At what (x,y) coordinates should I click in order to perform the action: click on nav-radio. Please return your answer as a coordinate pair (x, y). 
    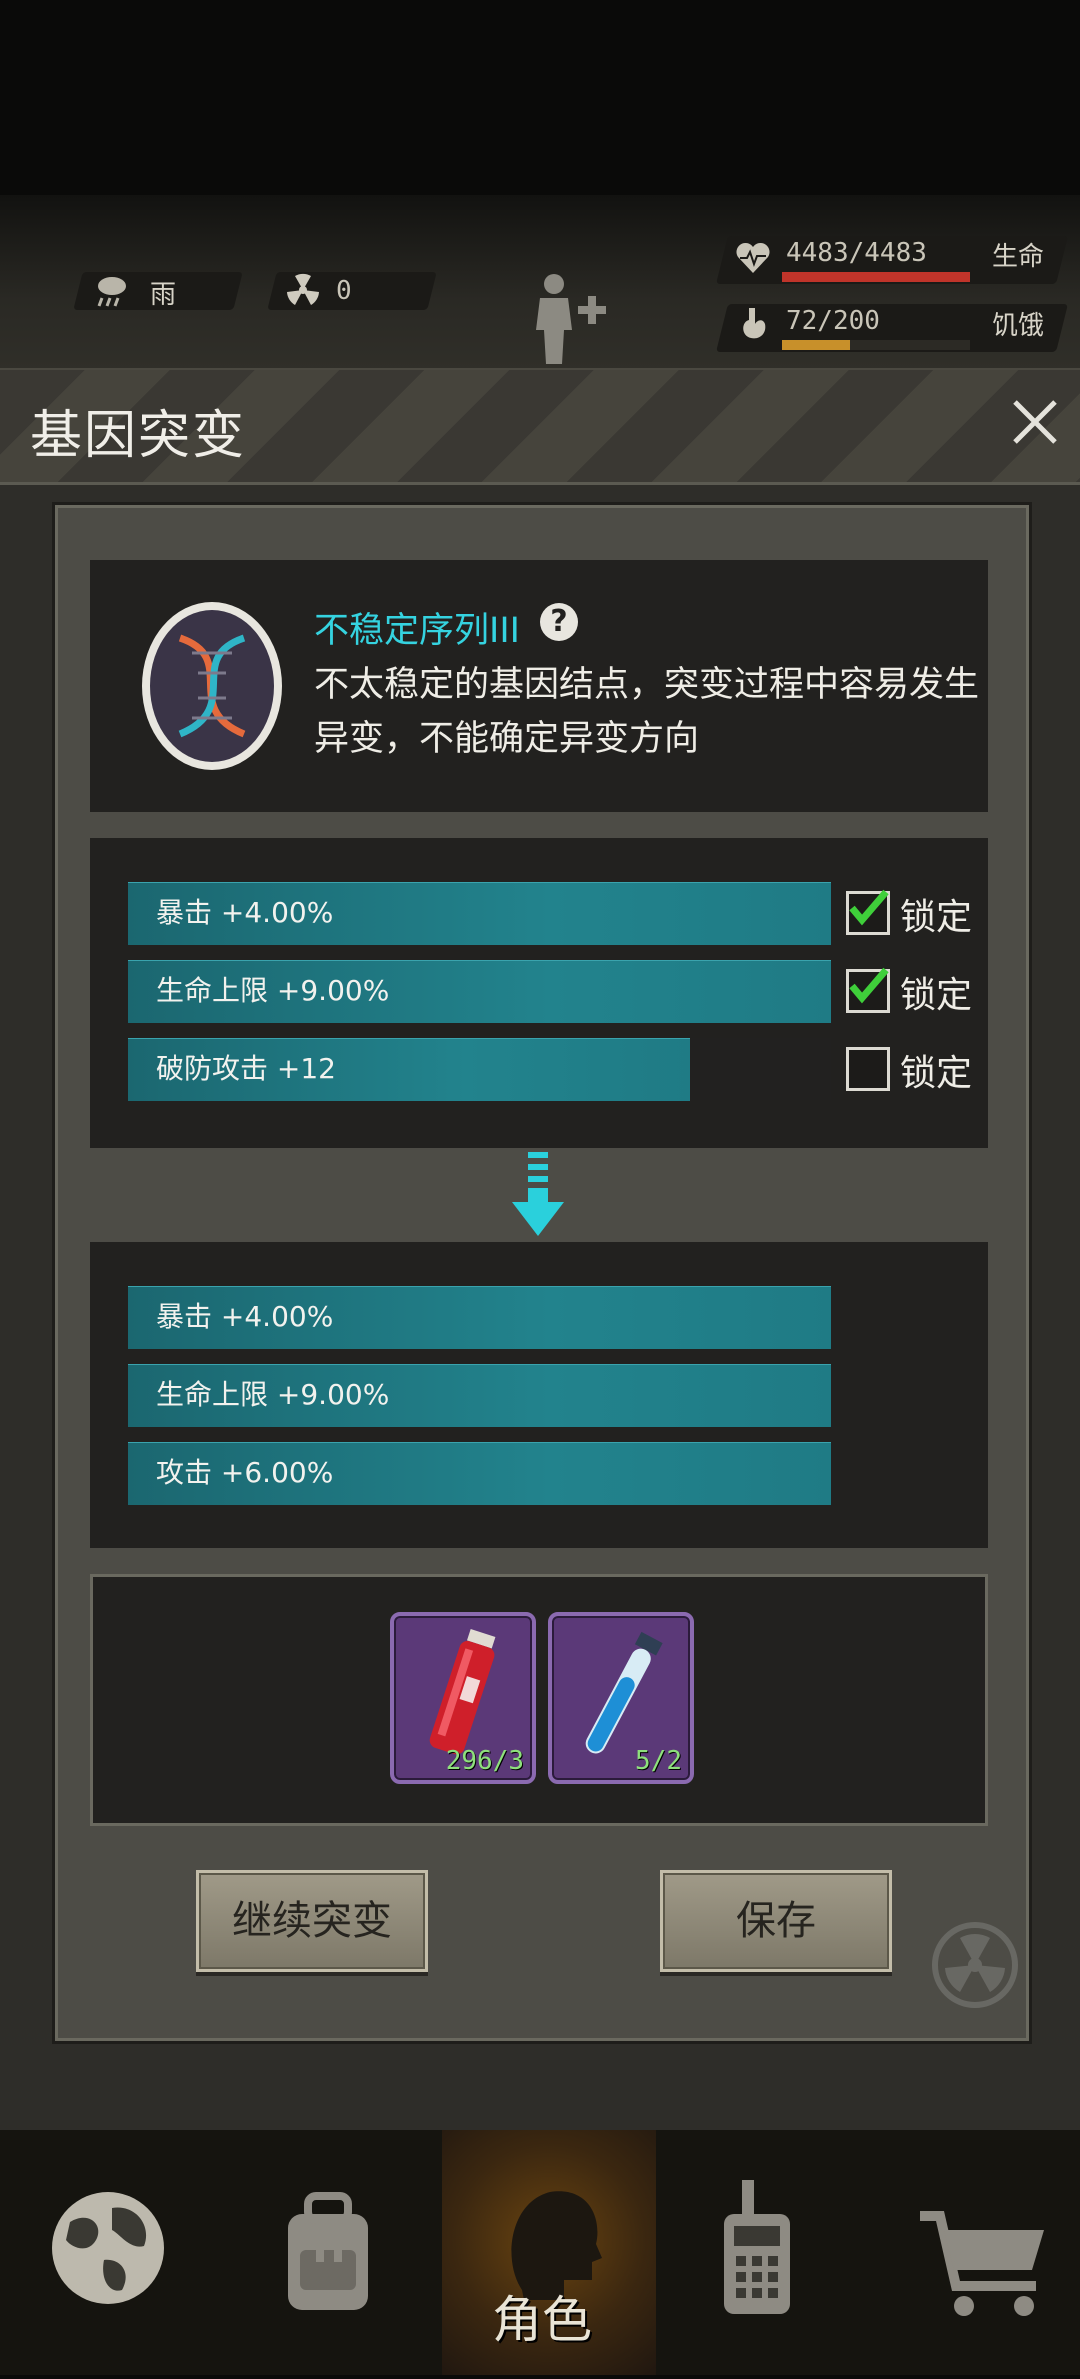
    Looking at the image, I should click on (757, 2252).